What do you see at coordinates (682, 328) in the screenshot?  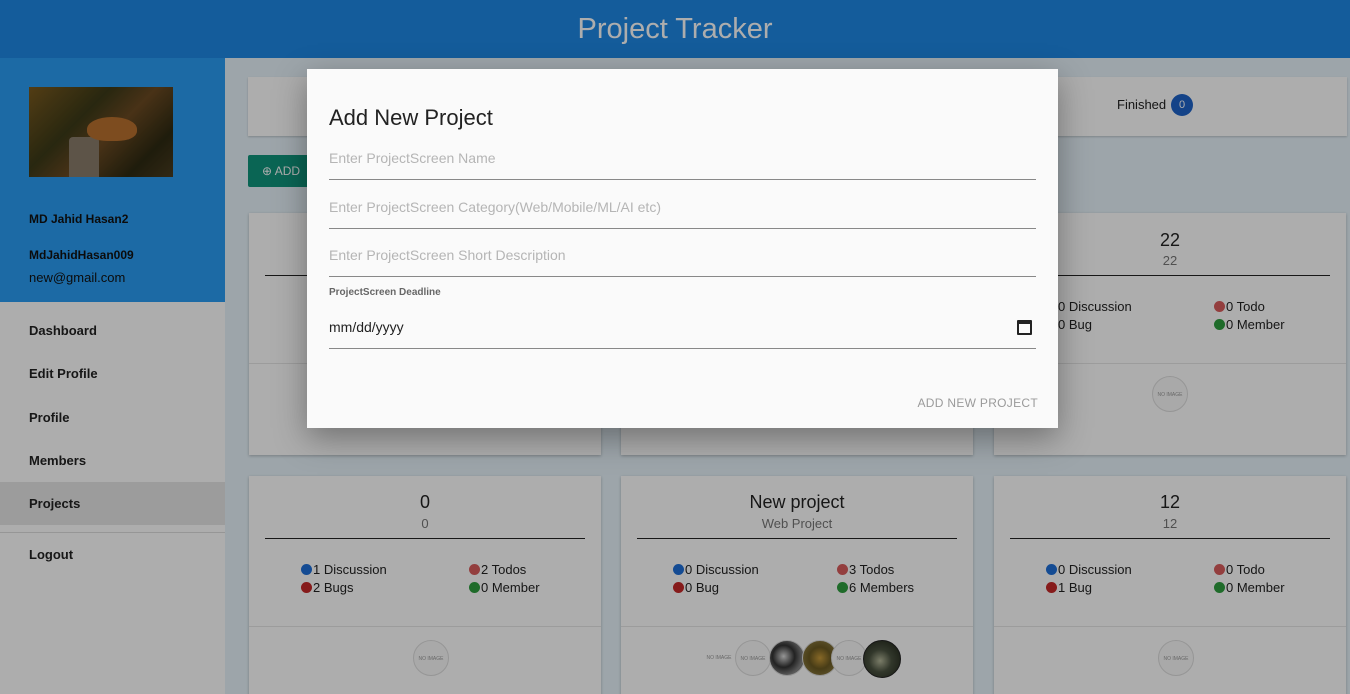 I see `deadline-date-input: mm/dd/yyyy` at bounding box center [682, 328].